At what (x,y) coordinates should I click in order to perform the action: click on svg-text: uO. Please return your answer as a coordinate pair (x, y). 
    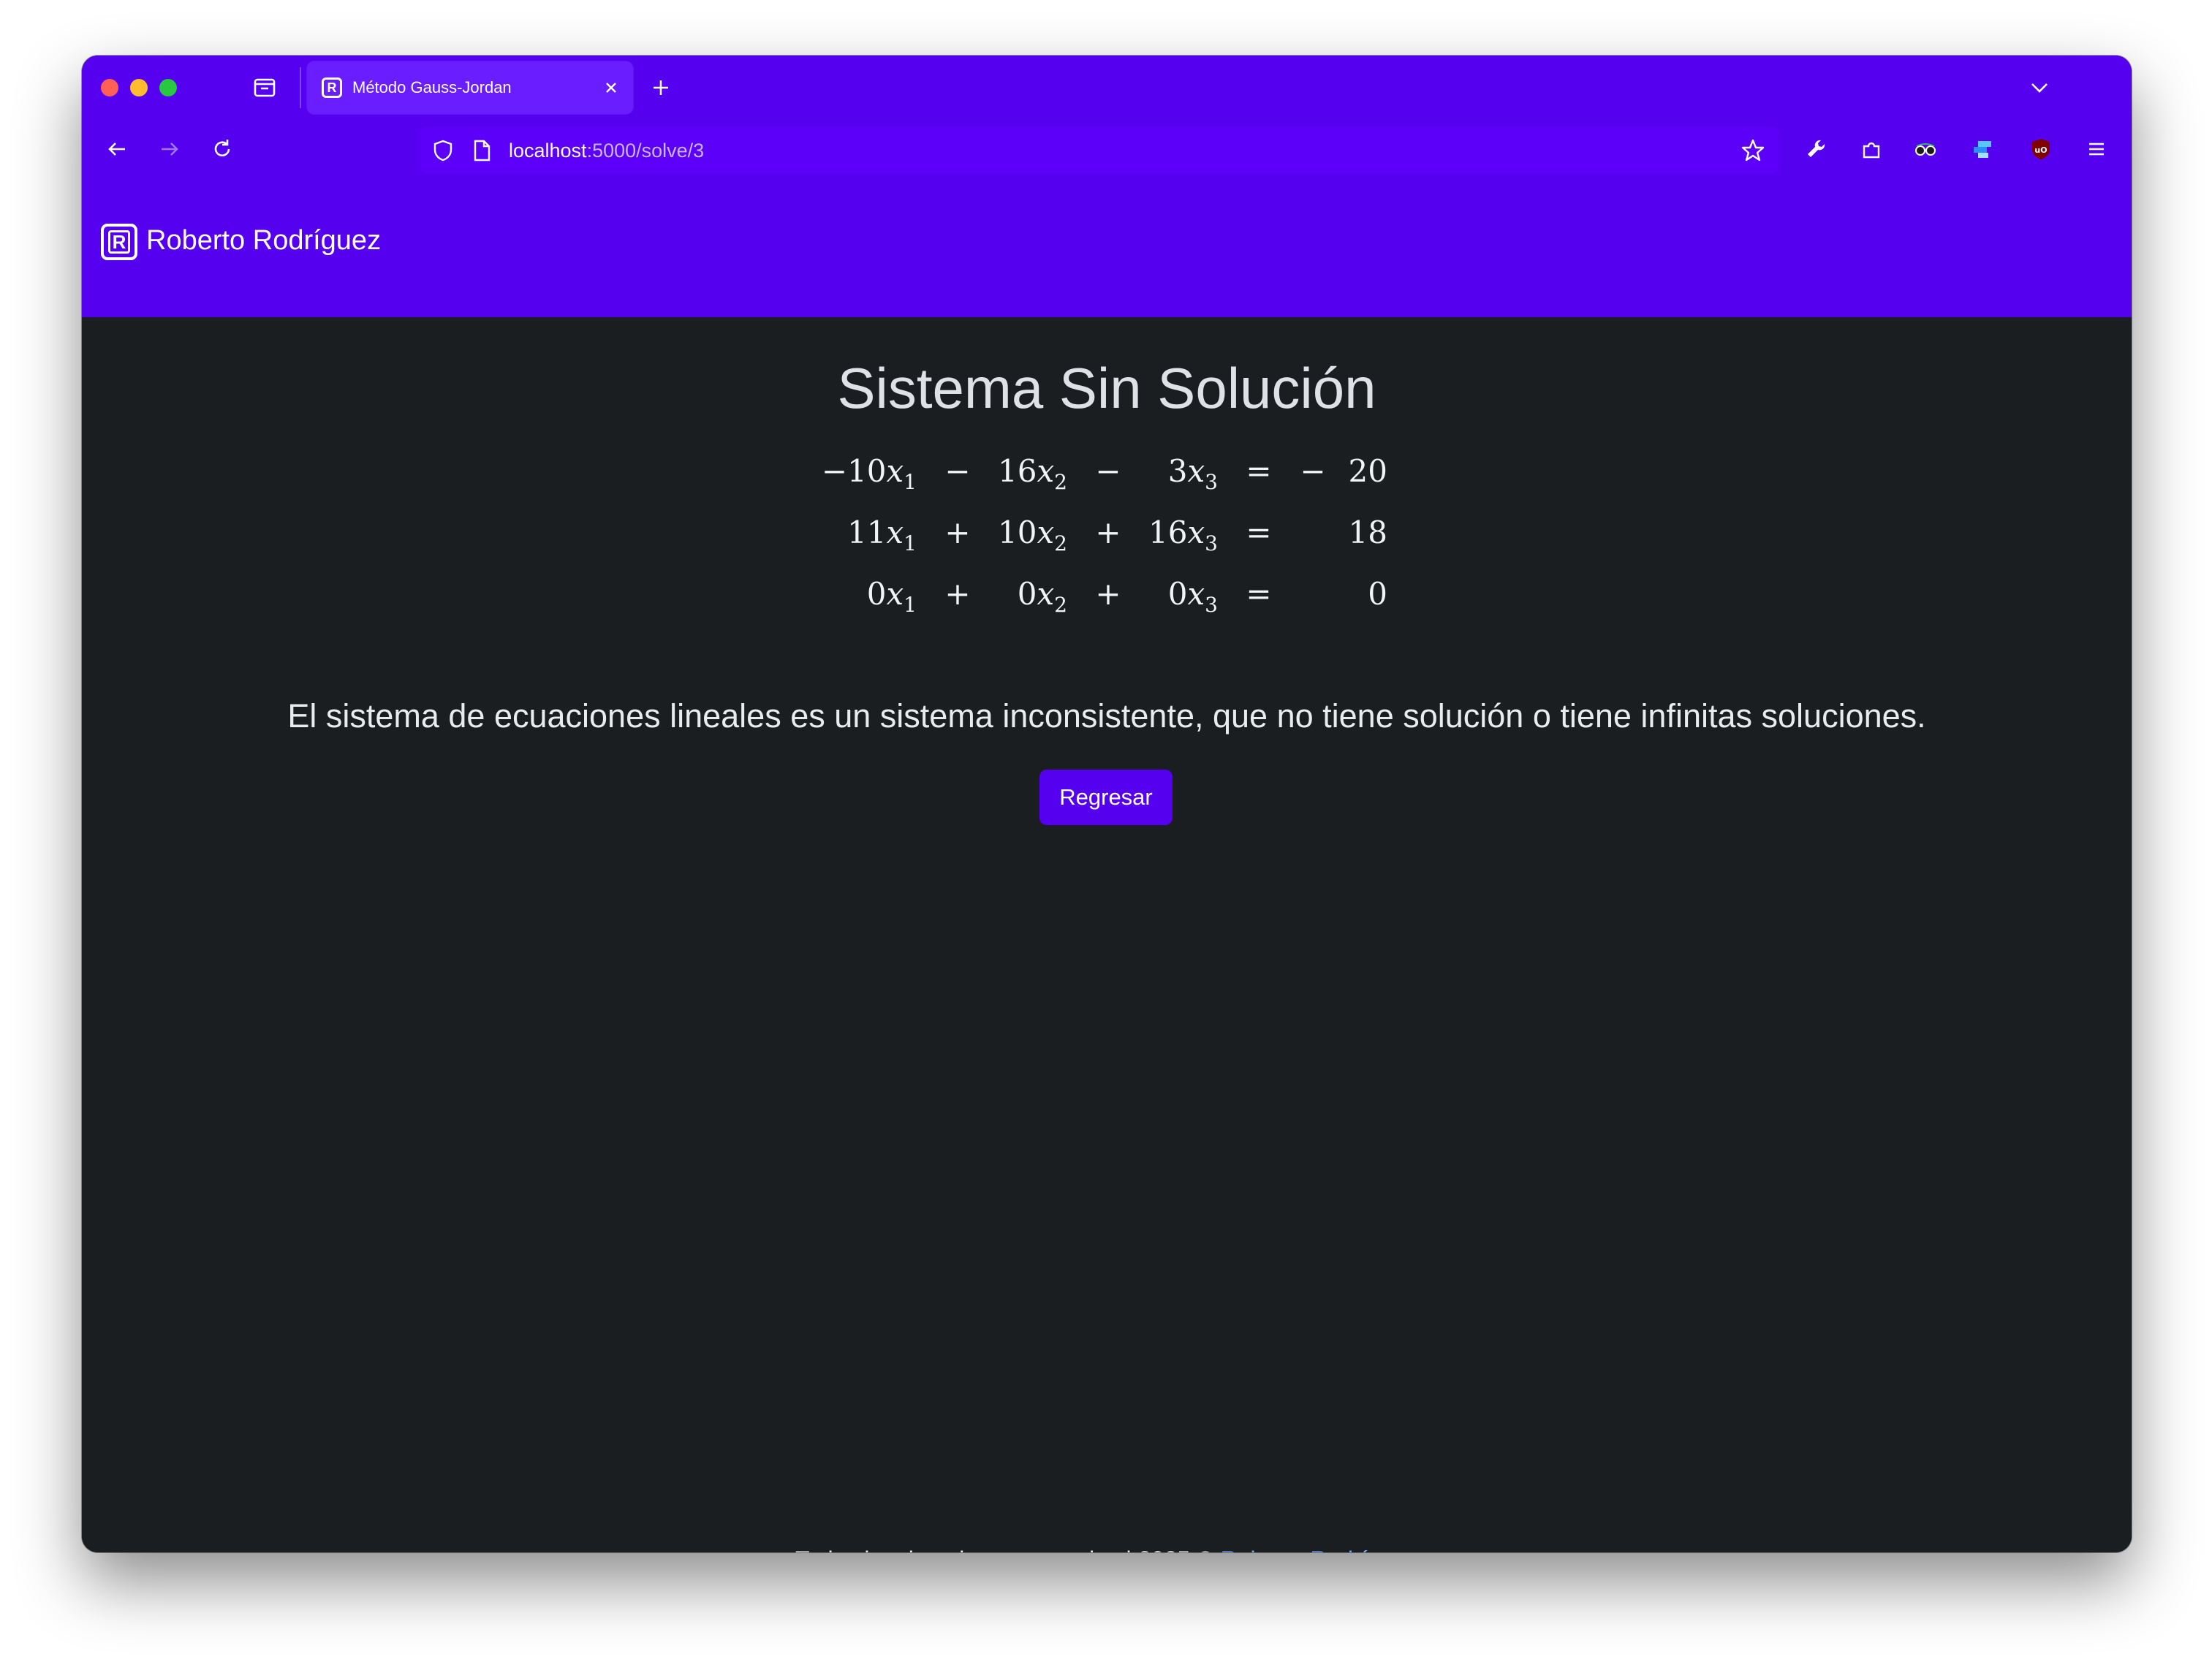
    Looking at the image, I should click on (2040, 150).